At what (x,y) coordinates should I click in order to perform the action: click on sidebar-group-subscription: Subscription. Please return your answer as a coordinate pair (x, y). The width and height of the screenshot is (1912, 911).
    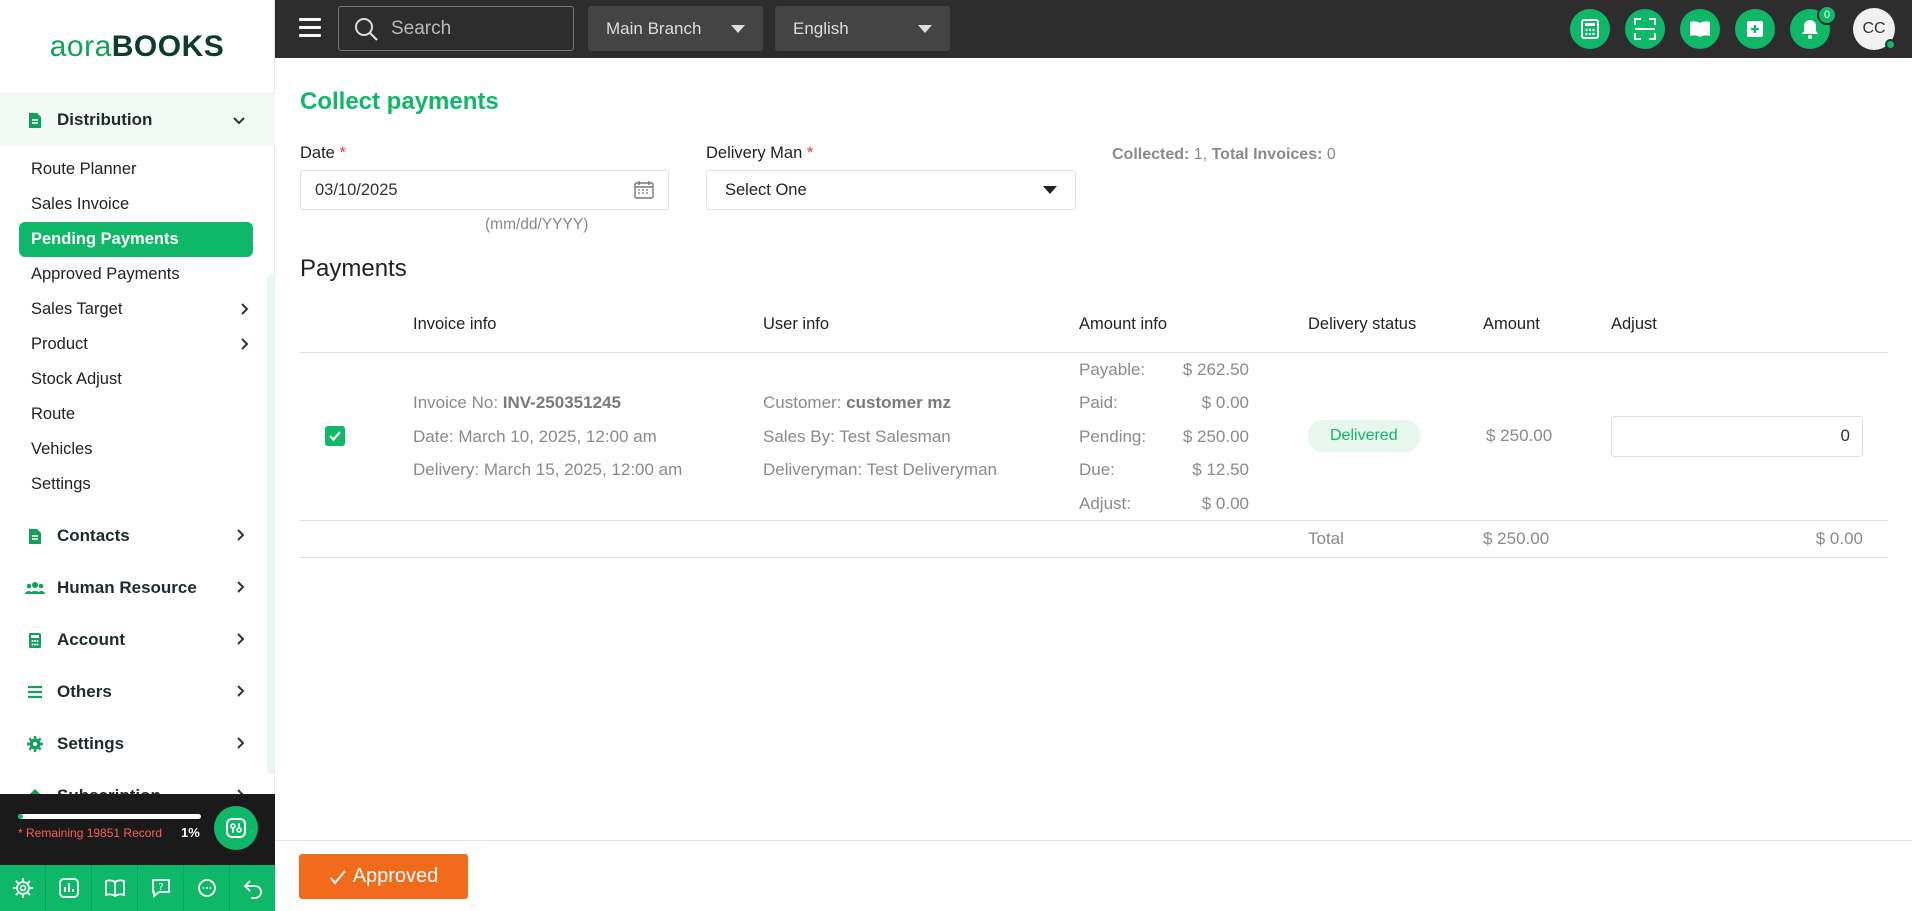
    Looking at the image, I should click on (137, 782).